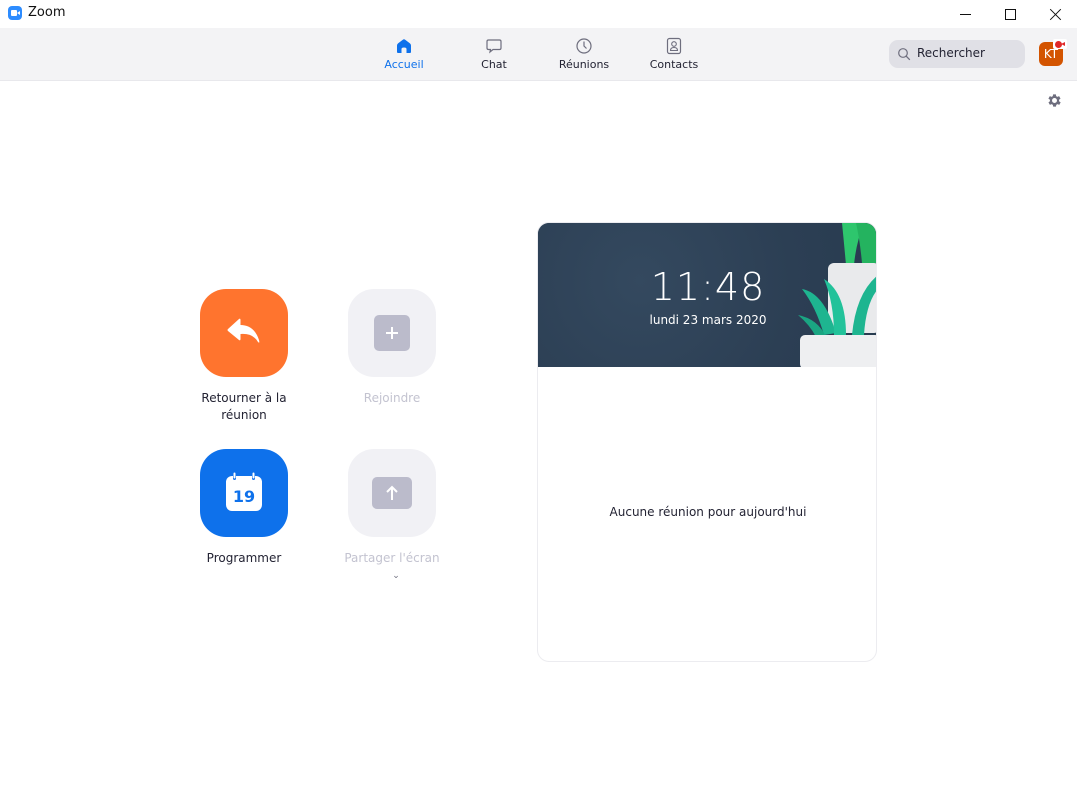 The height and width of the screenshot is (804, 1077). What do you see at coordinates (15, 13) in the screenshot?
I see `zoom-camera-icon` at bounding box center [15, 13].